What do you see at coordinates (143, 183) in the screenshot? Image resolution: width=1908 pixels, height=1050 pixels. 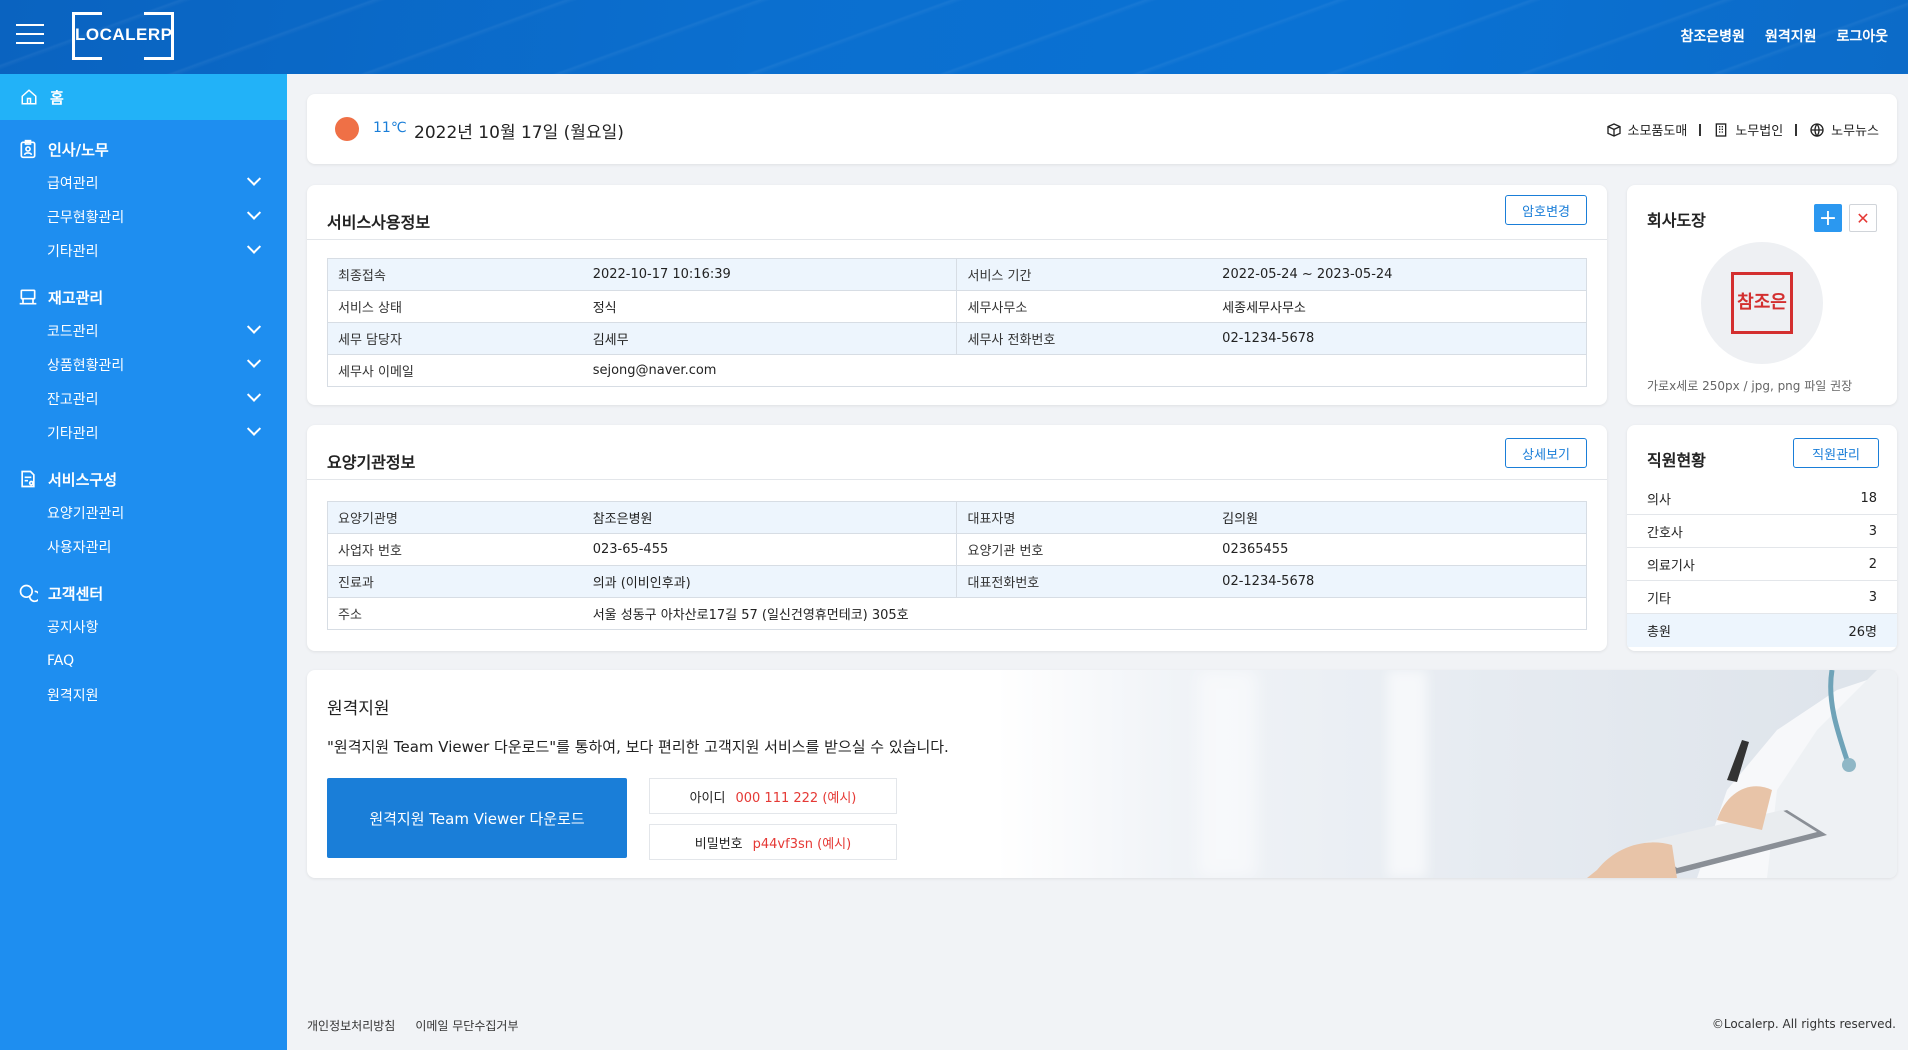 I see `sidebar-item-payroll: 급여관리` at bounding box center [143, 183].